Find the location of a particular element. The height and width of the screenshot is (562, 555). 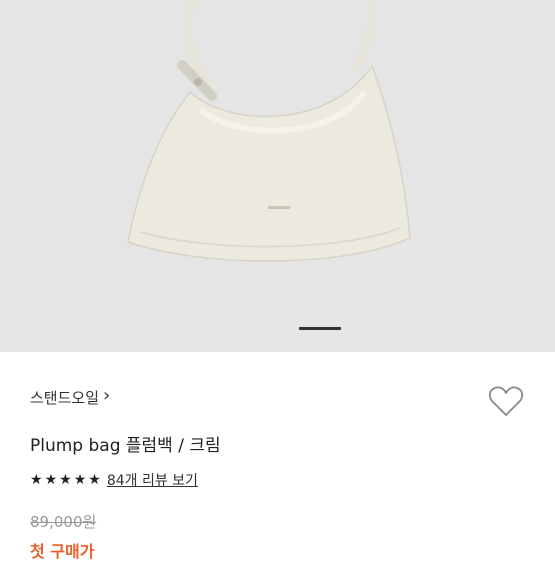

pager-indicator is located at coordinates (320, 328).